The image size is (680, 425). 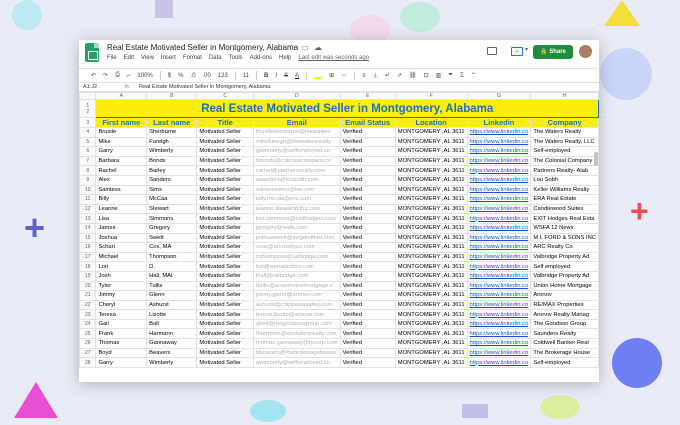 I want to click on cell-first: Cheryl, so click(x=121, y=305).